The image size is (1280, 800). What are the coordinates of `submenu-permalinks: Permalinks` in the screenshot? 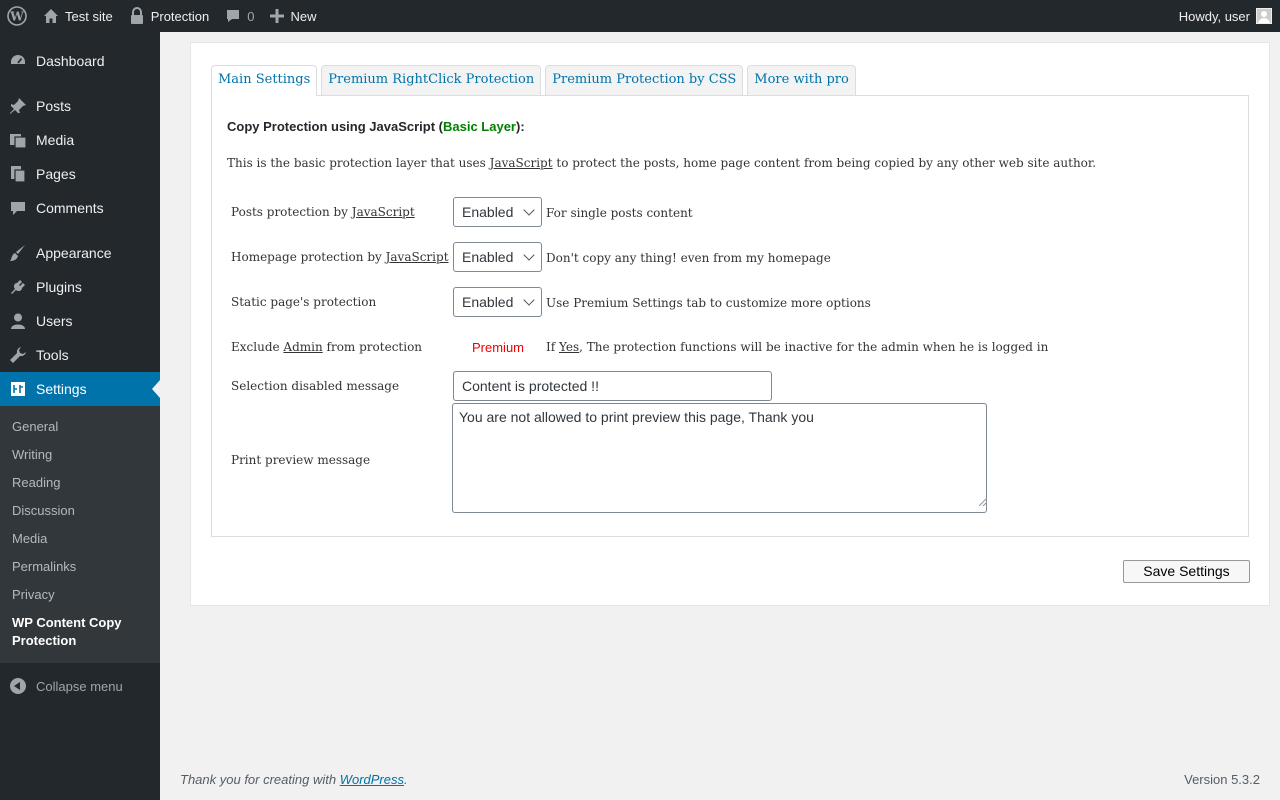 It's located at (80, 567).